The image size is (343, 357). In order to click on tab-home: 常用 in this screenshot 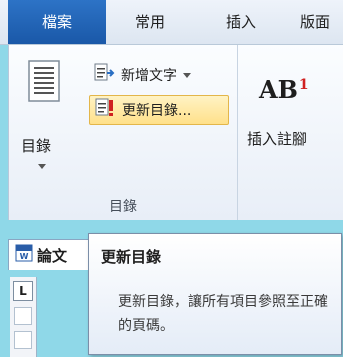, I will do `click(150, 22)`.